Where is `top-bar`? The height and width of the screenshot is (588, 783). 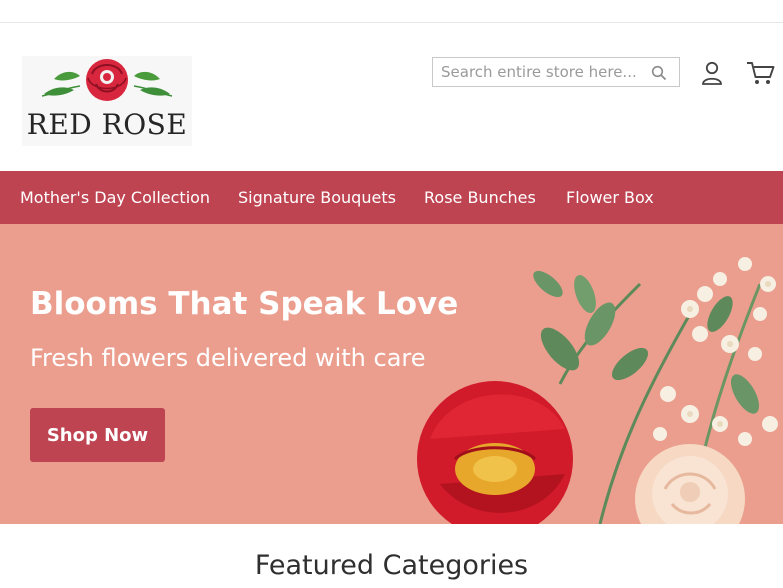 top-bar is located at coordinates (391, 11).